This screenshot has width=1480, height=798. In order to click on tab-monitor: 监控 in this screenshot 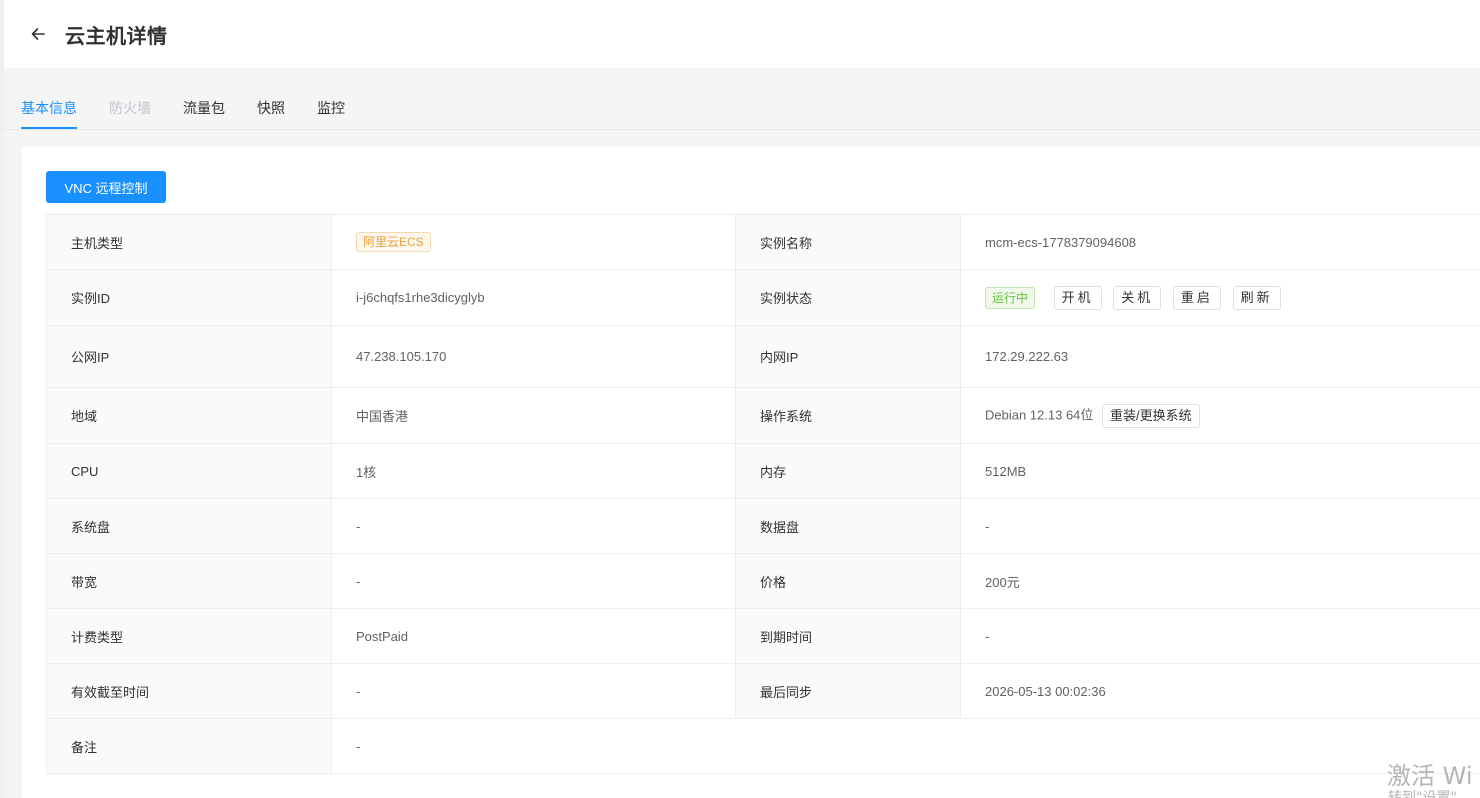, I will do `click(331, 108)`.